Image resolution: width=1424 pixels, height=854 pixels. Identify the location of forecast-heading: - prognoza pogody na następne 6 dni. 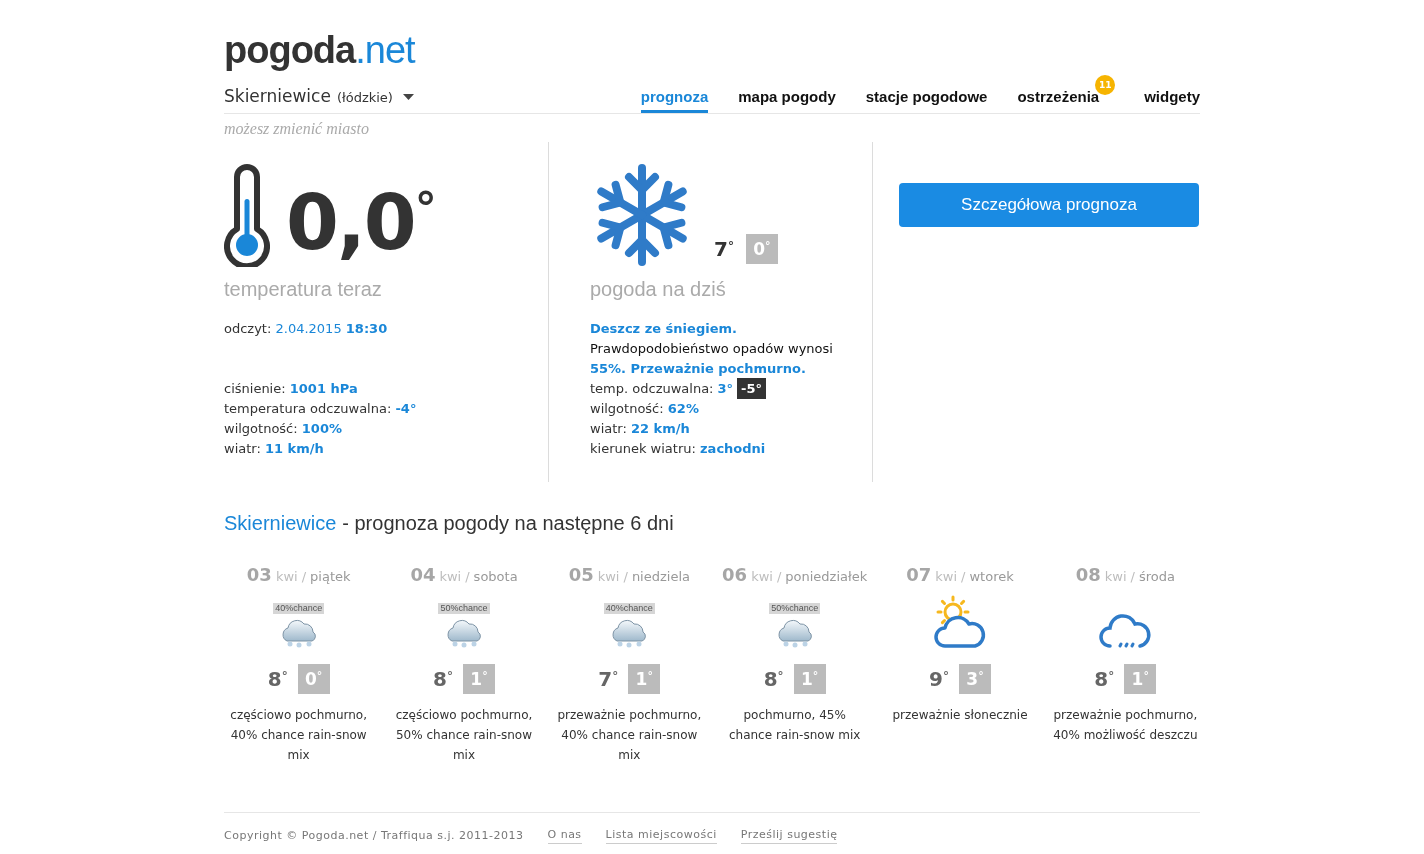
(508, 523).